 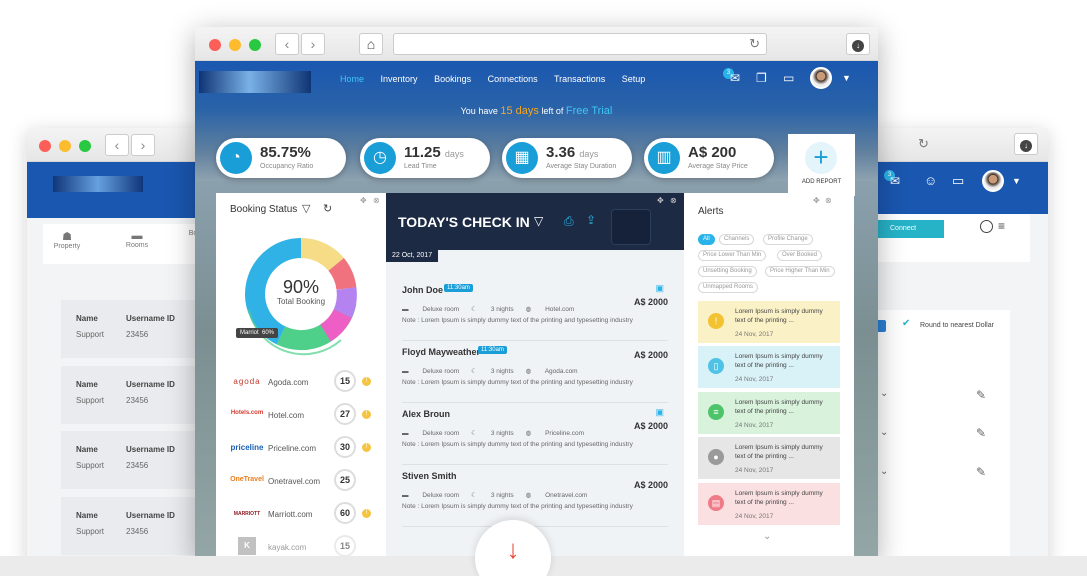 What do you see at coordinates (371, 44) in the screenshot?
I see `home-button: ⌂` at bounding box center [371, 44].